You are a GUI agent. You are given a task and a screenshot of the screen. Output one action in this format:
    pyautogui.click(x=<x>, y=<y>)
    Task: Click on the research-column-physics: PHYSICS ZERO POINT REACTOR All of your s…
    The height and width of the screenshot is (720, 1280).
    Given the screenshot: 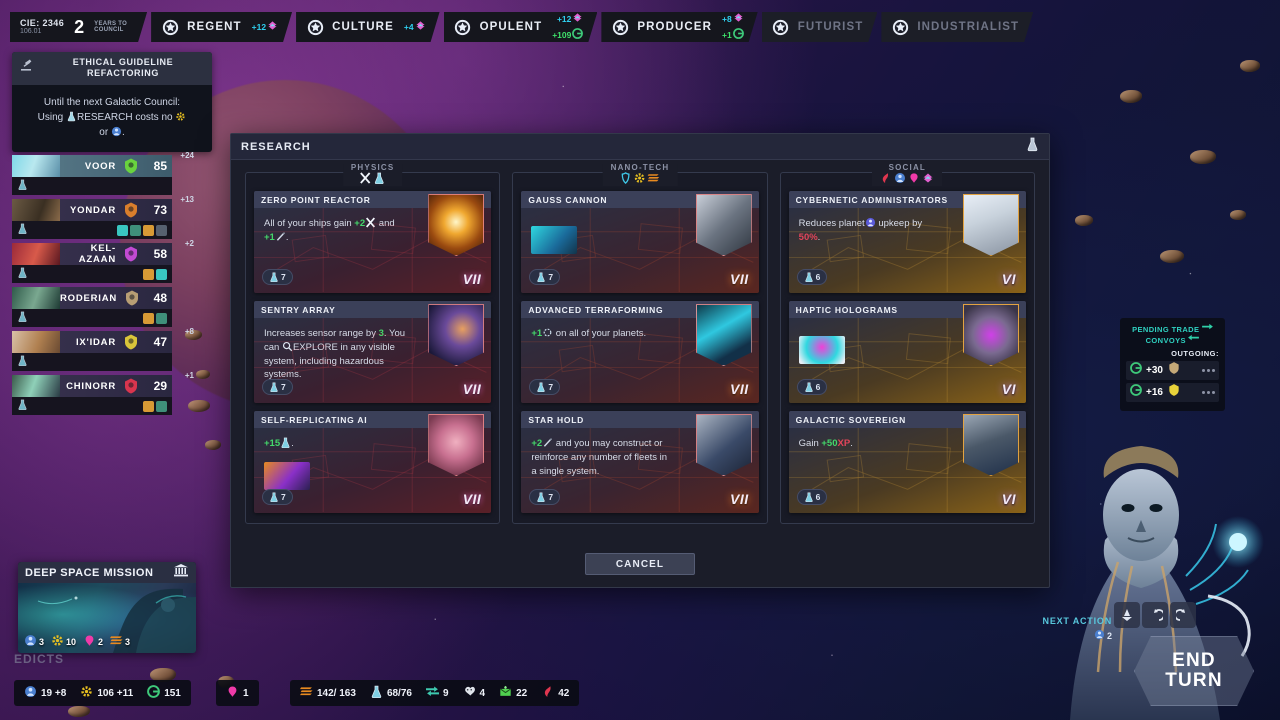 What is the action you would take?
    pyautogui.click(x=373, y=344)
    